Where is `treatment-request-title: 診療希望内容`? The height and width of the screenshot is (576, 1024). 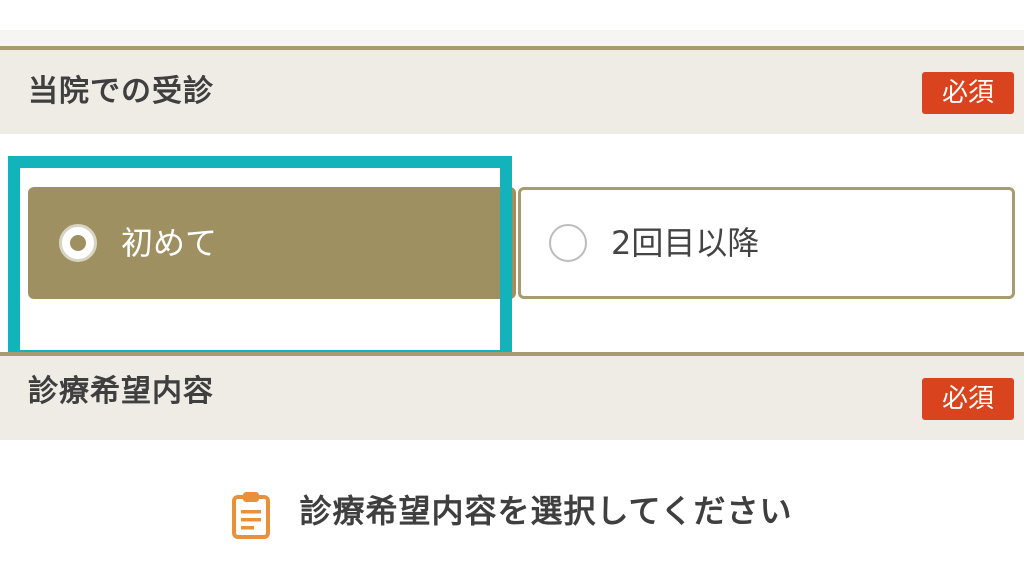 treatment-request-title: 診療希望内容 is located at coordinates (121, 391).